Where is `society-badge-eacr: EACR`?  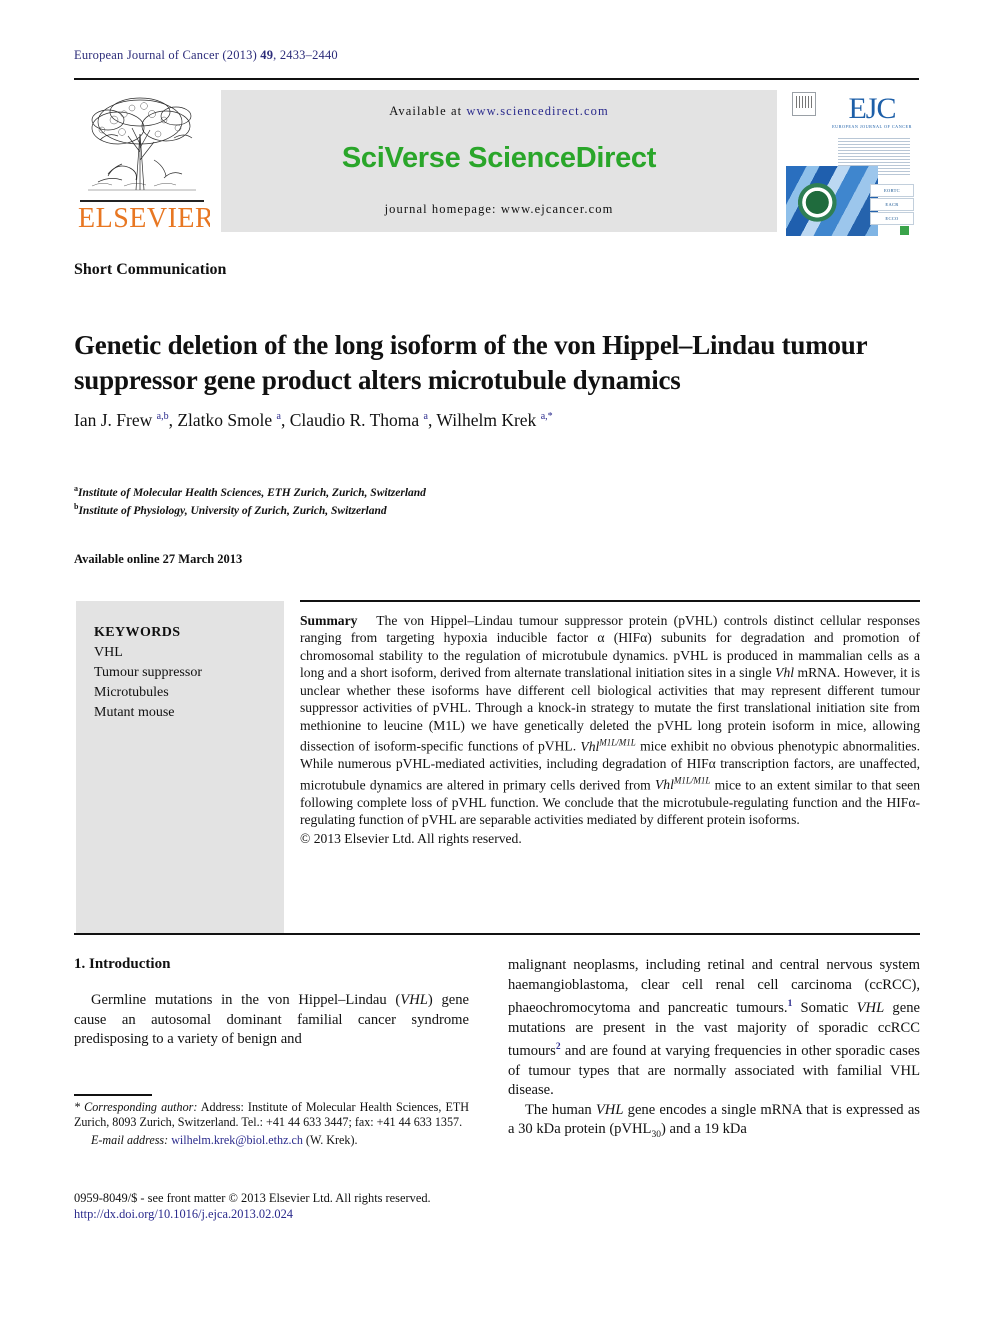
society-badge-eacr: EACR is located at coordinates (892, 204).